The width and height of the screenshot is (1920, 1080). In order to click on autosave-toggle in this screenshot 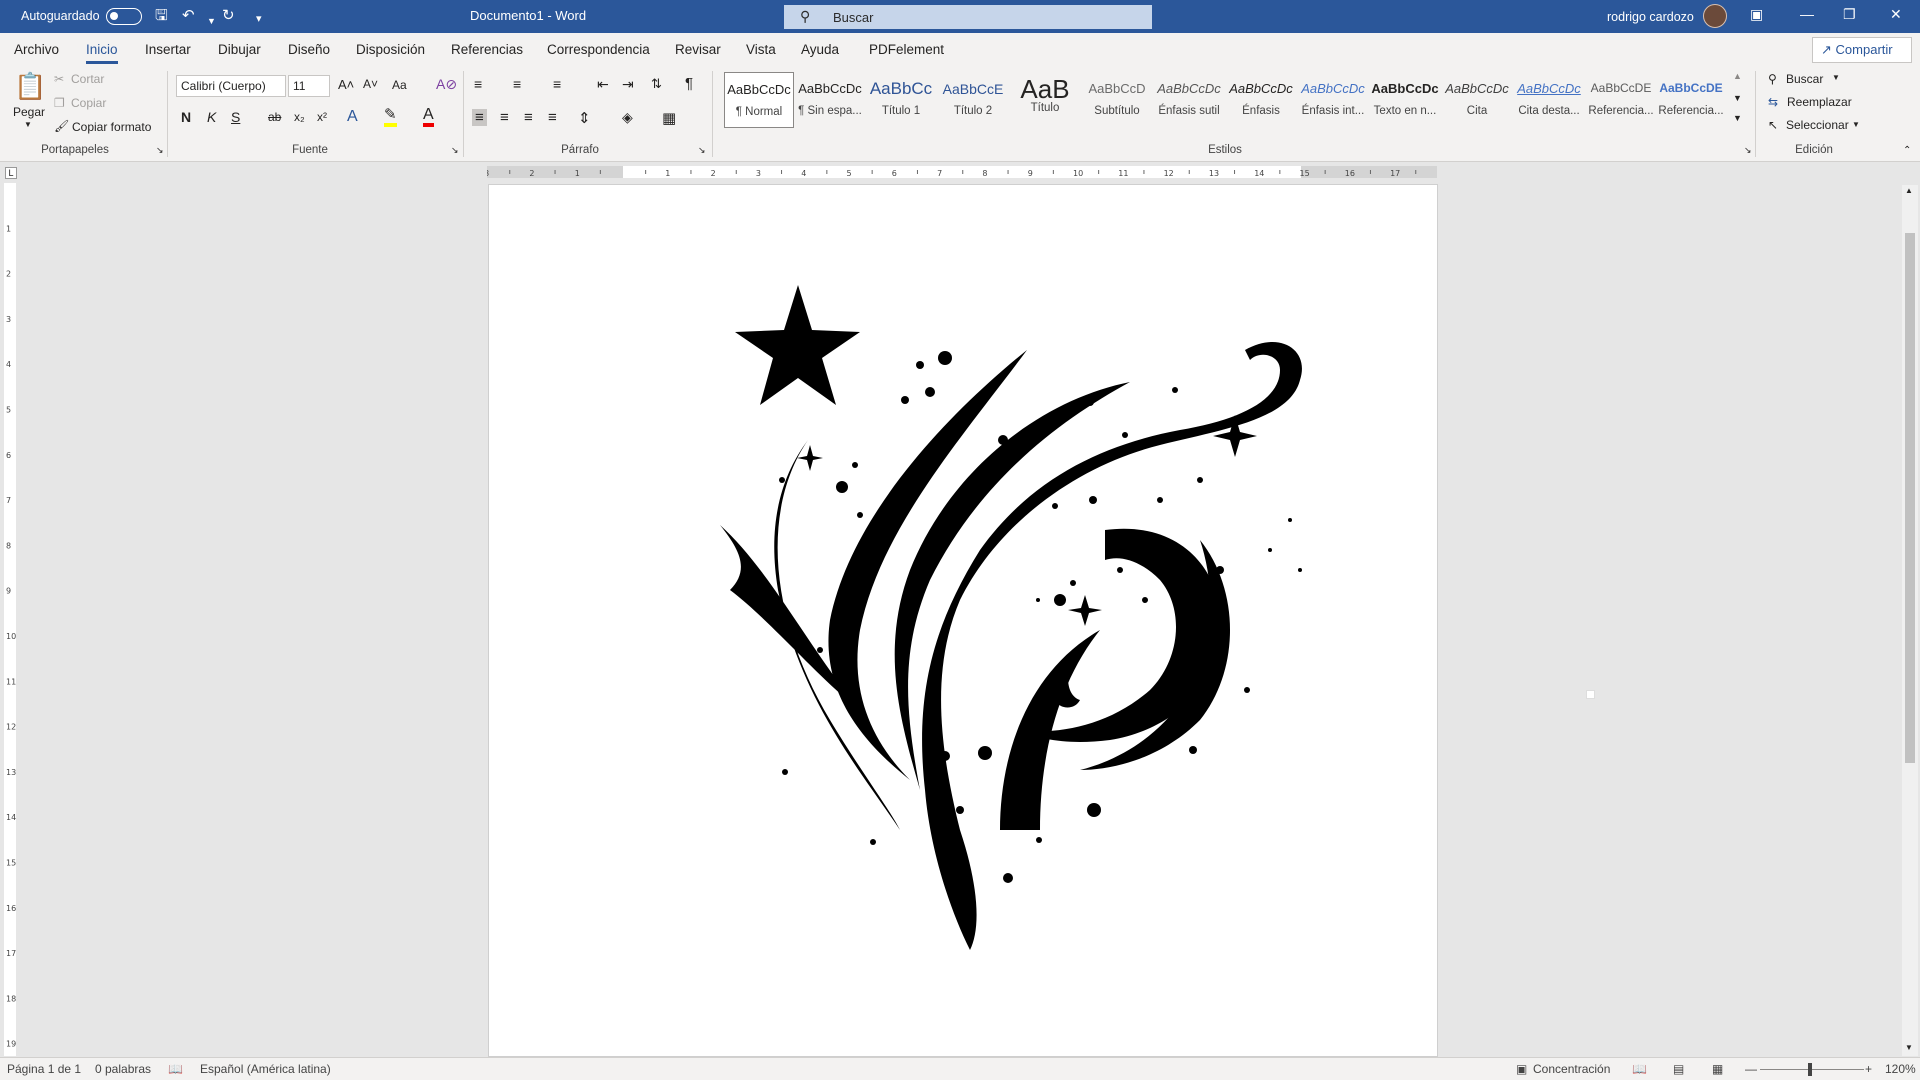, I will do `click(124, 16)`.